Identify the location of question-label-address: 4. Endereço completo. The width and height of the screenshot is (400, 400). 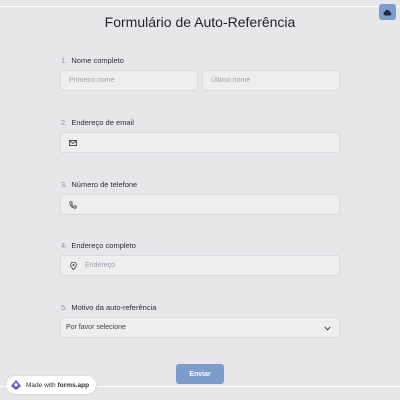
(98, 245).